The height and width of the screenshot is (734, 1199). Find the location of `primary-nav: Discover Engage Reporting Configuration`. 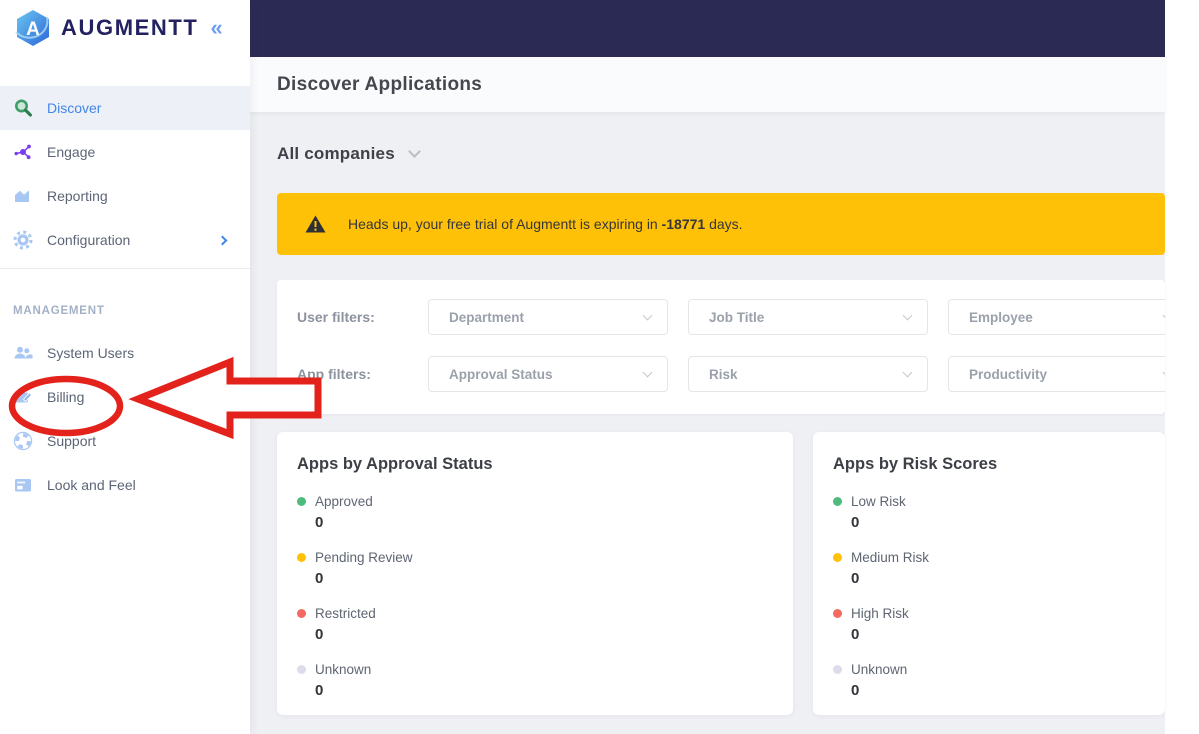

primary-nav: Discover Engage Reporting Configuration is located at coordinates (125, 174).